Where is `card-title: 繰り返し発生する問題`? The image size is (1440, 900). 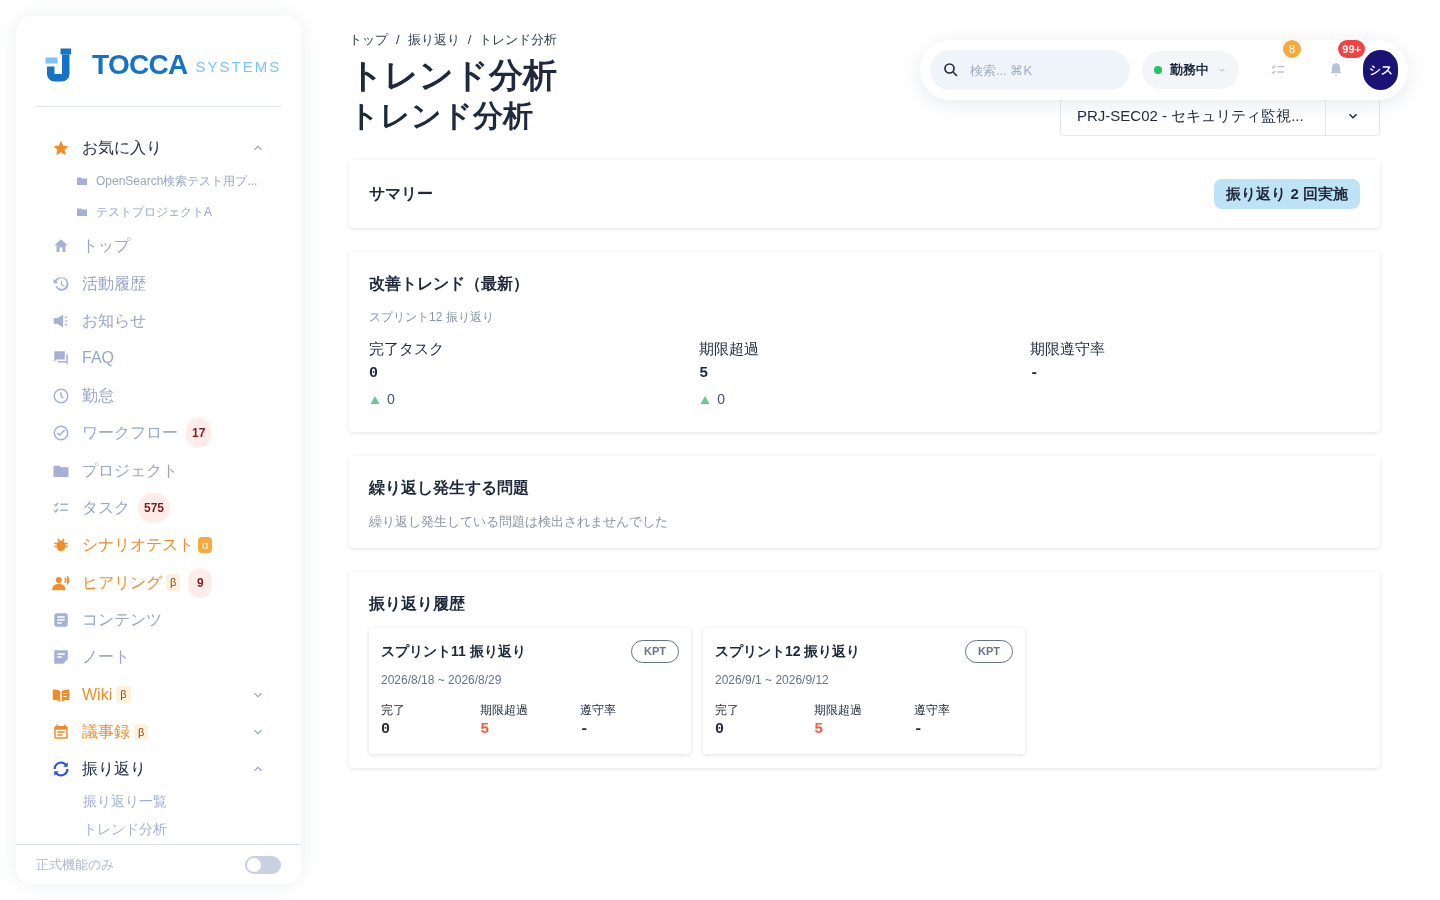
card-title: 繰り返し発生する問題 is located at coordinates (449, 488).